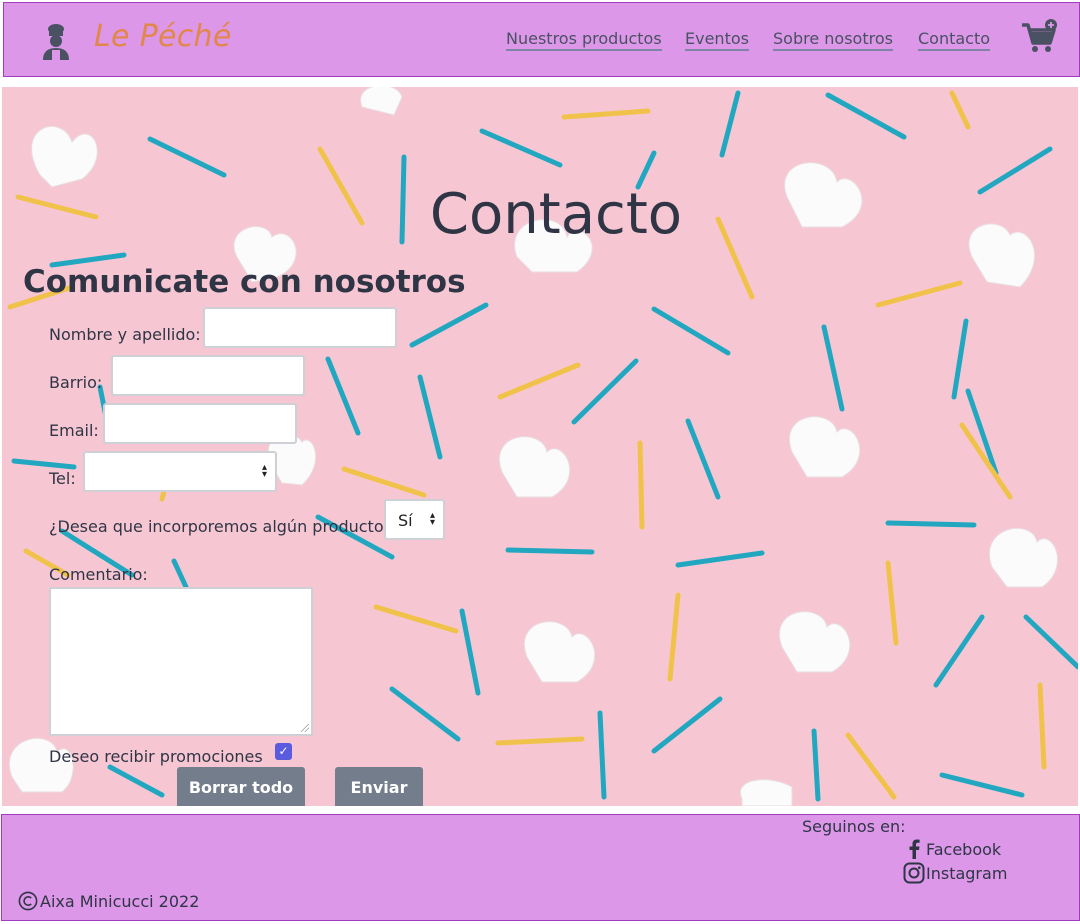  What do you see at coordinates (305, 728) in the screenshot?
I see `resize-handle-icon` at bounding box center [305, 728].